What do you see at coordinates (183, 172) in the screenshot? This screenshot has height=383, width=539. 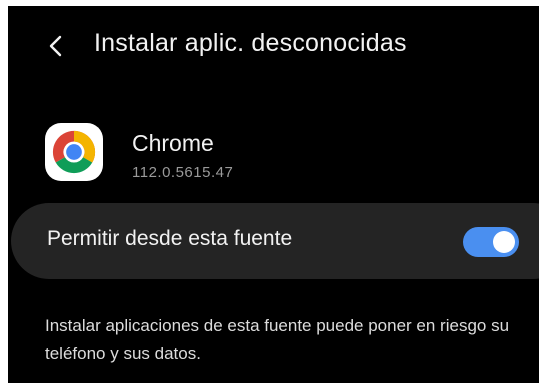 I see `app-version: 112.0.5615.47` at bounding box center [183, 172].